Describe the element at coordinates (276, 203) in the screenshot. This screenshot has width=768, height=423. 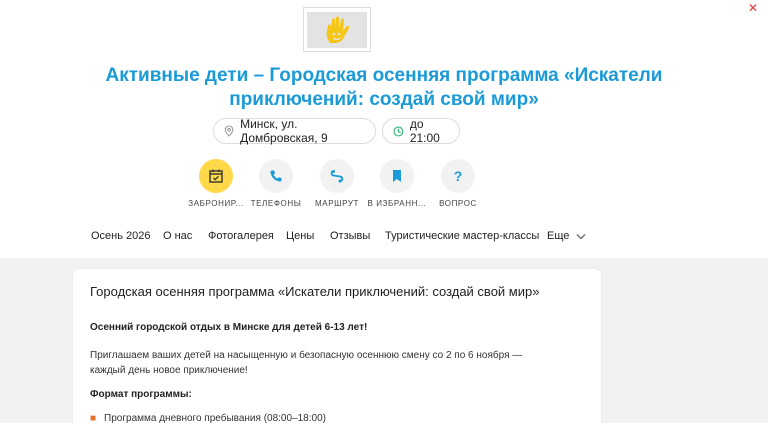
I see `phones-label: ТЕЛЕФОНЫ` at that location.